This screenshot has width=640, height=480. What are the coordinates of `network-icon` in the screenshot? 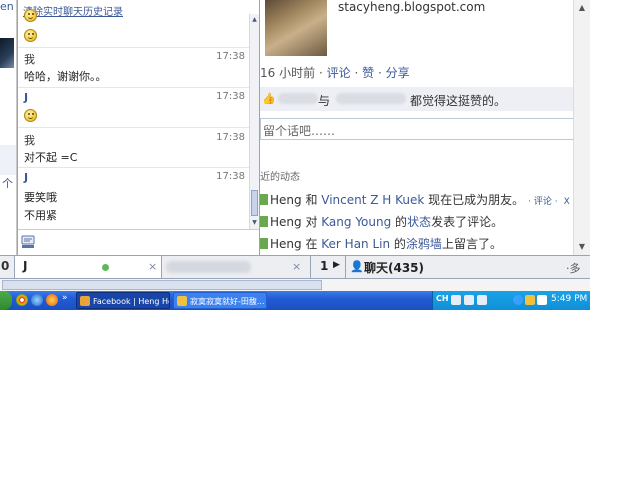 It's located at (518, 300).